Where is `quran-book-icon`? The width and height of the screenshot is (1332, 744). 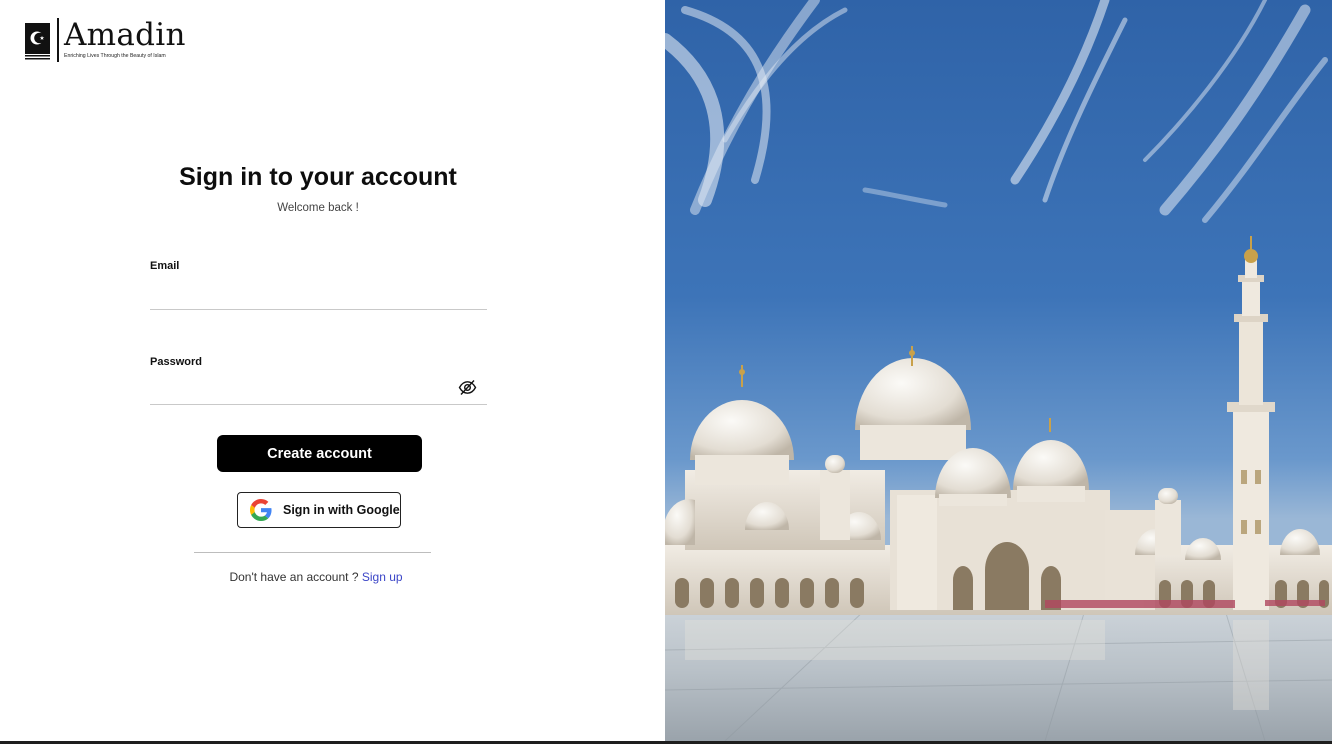 quran-book-icon is located at coordinates (38, 42).